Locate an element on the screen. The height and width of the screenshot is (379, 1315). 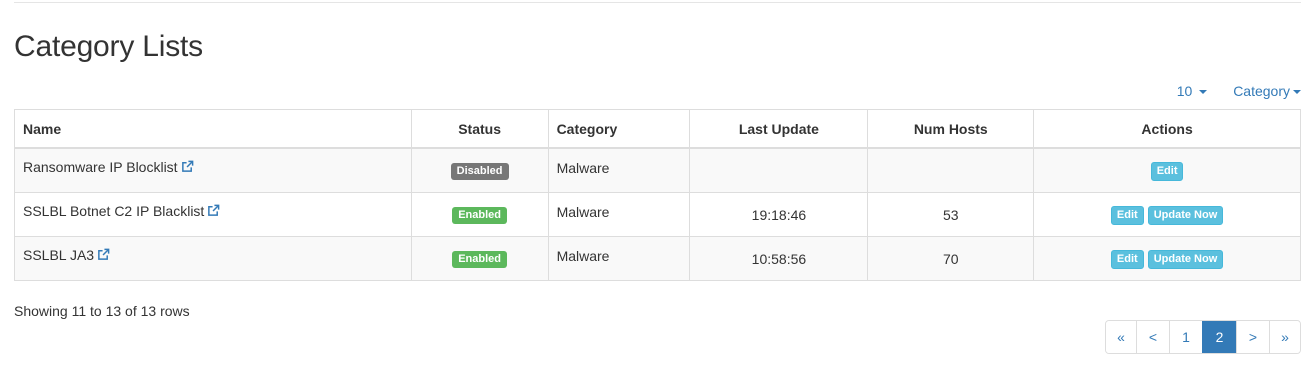
cell-actions: Edit is located at coordinates (1167, 170).